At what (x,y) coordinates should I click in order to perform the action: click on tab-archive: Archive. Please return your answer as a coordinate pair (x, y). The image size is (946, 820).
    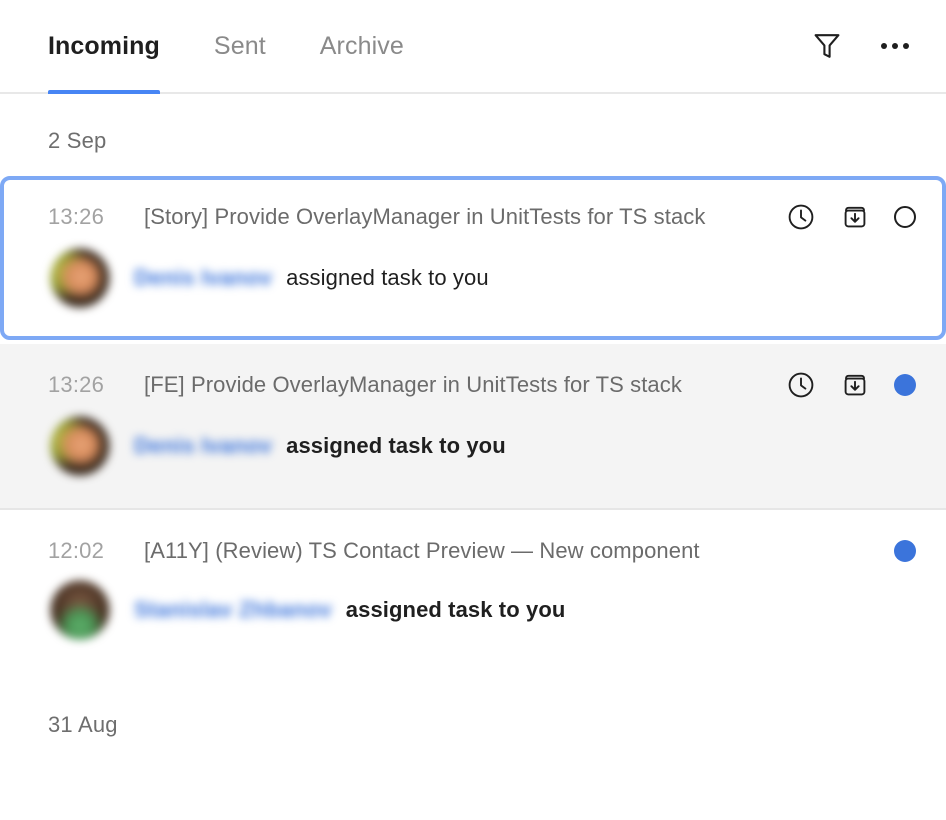
    Looking at the image, I should click on (362, 46).